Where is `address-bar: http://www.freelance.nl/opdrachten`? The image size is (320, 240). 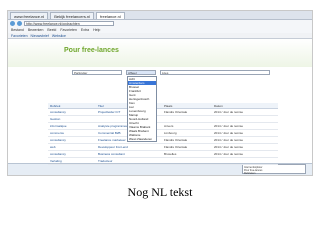
address-bar: http://www.freelance.nl/opdrachten is located at coordinates (160, 23).